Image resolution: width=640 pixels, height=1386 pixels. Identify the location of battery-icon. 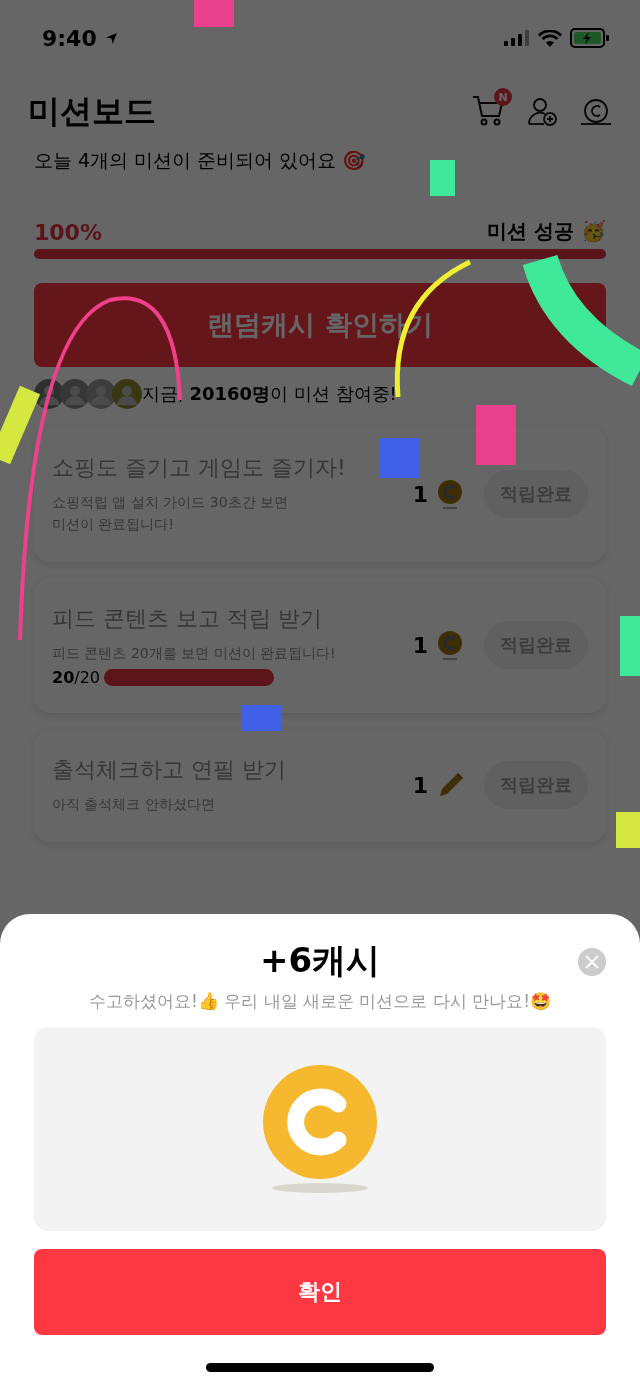
(590, 38).